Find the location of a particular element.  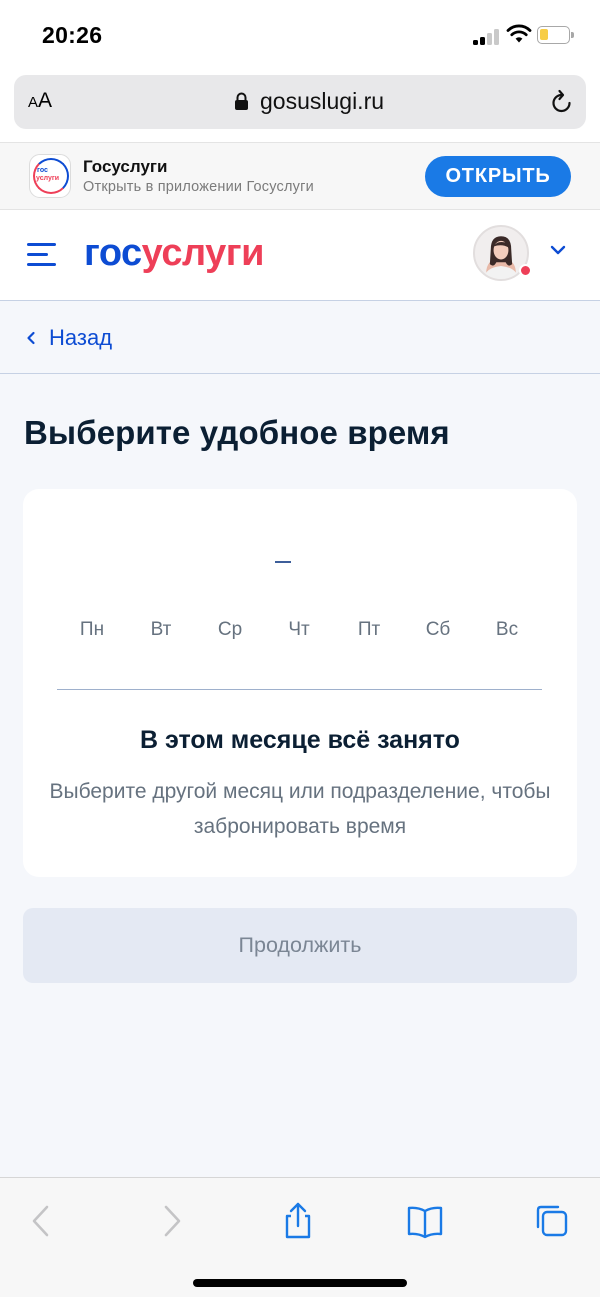

weekday-row: Пн Вт Ср Чт Пт Сб Вс is located at coordinates (299, 634).